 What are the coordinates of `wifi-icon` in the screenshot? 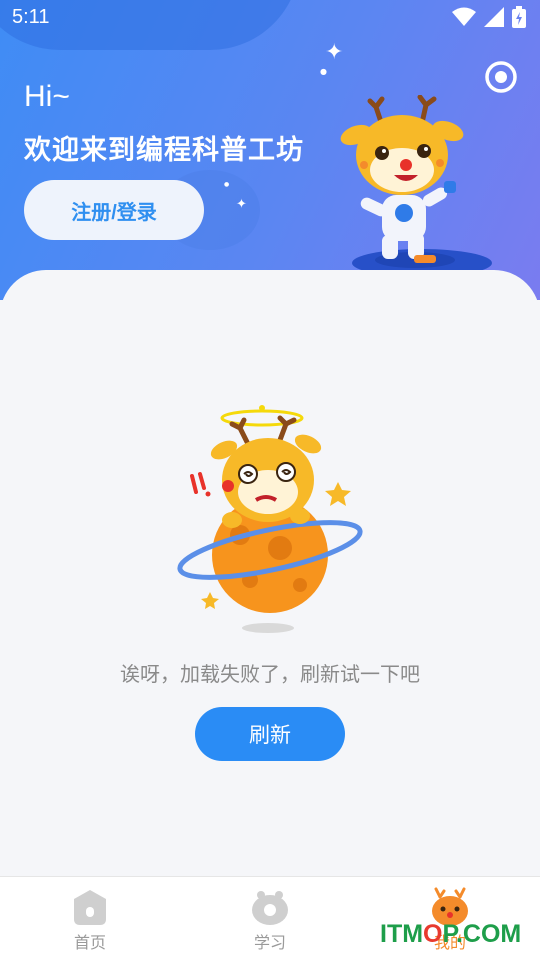 It's located at (464, 16).